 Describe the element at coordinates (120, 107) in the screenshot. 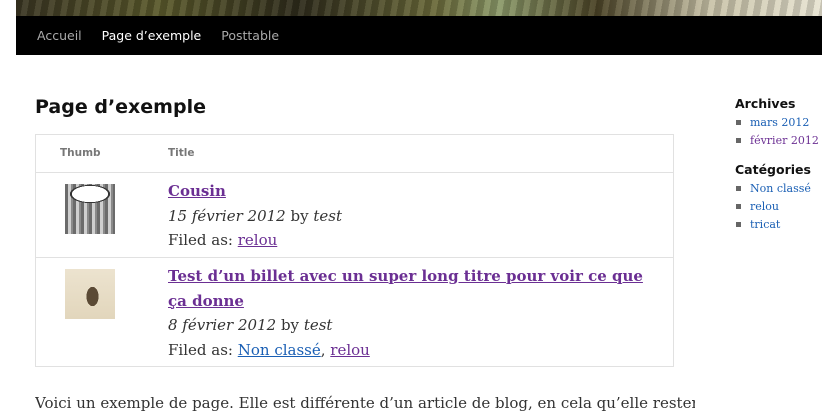

I see `page-title: Page d’exemple` at that location.